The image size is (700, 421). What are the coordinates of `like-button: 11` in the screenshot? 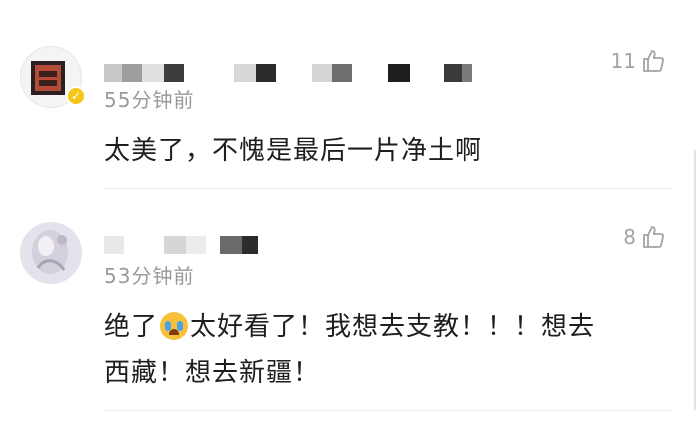 It's located at (638, 61).